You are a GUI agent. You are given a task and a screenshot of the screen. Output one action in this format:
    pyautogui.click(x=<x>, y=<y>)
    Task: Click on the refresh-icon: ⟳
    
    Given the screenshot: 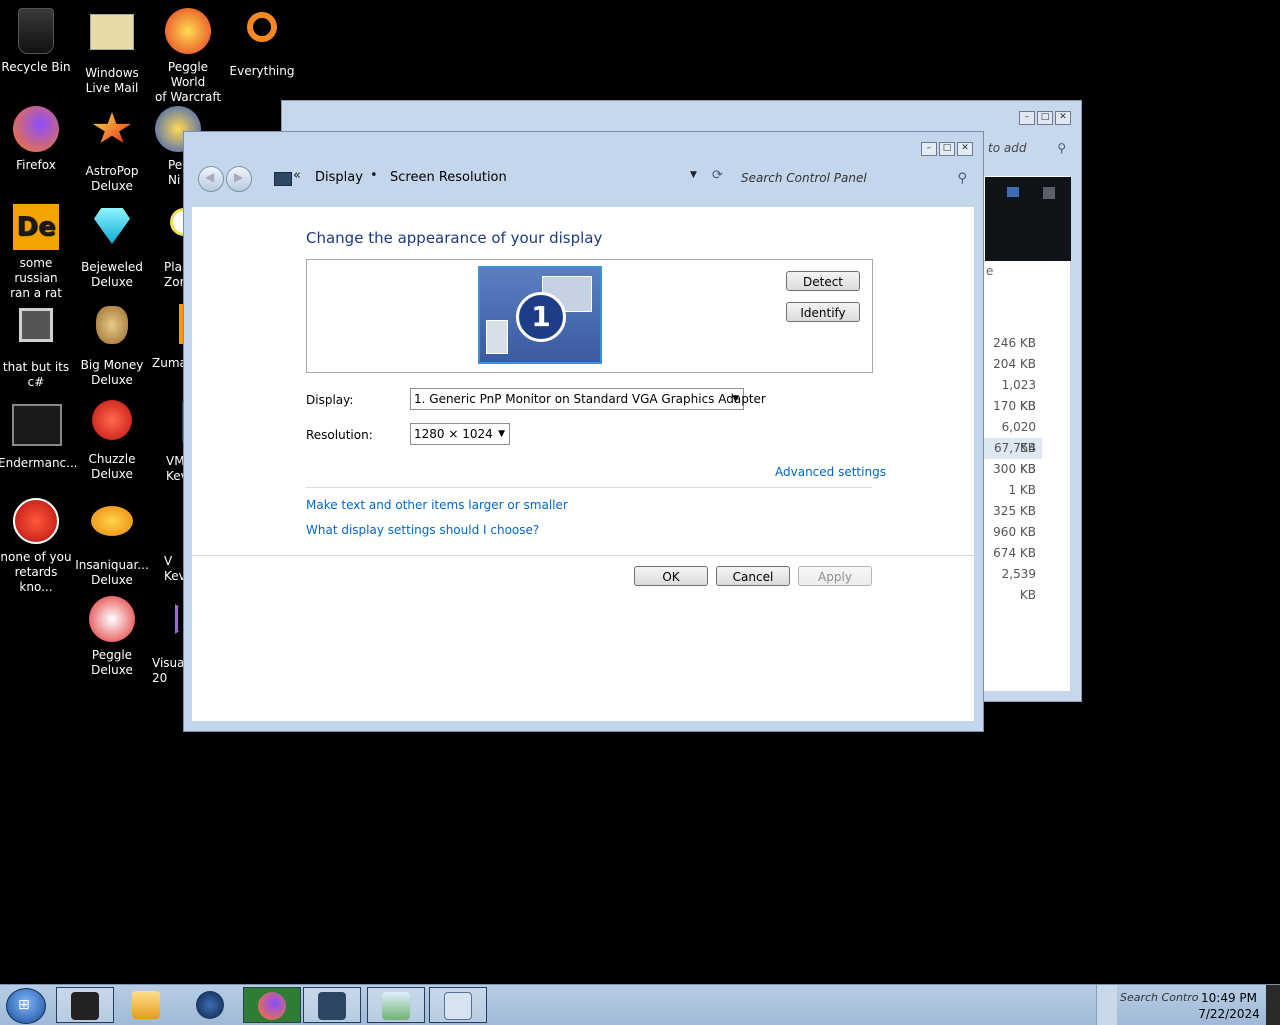 What is the action you would take?
    pyautogui.click(x=717, y=175)
    